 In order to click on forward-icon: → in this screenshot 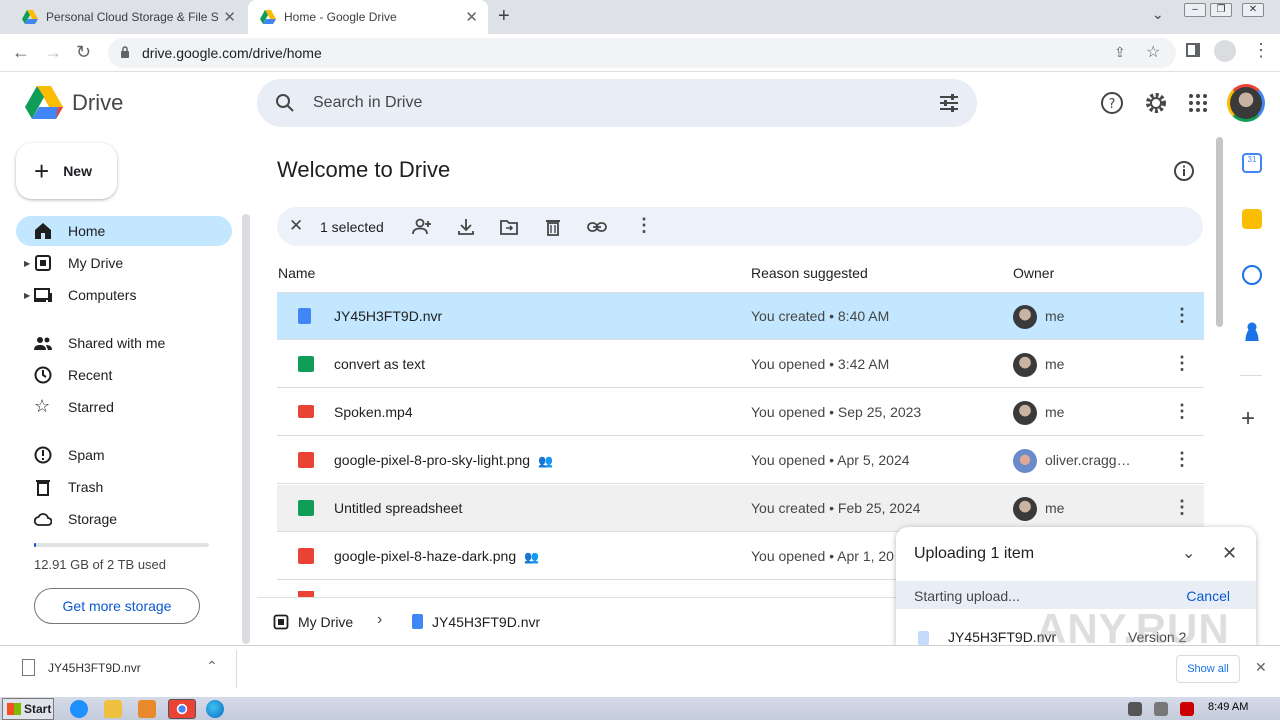, I will do `click(53, 52)`.